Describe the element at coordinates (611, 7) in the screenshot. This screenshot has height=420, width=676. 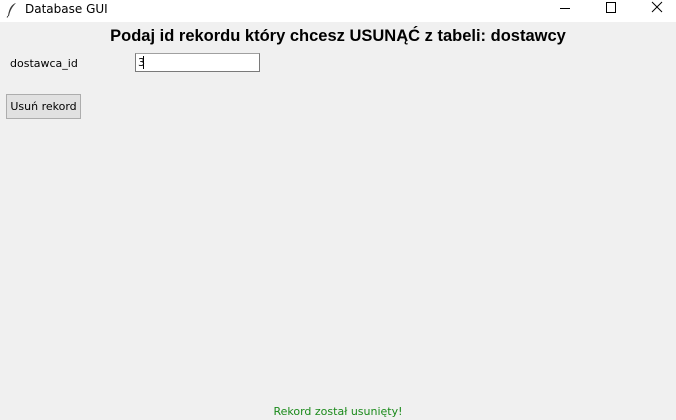
I see `maximize-icon` at that location.